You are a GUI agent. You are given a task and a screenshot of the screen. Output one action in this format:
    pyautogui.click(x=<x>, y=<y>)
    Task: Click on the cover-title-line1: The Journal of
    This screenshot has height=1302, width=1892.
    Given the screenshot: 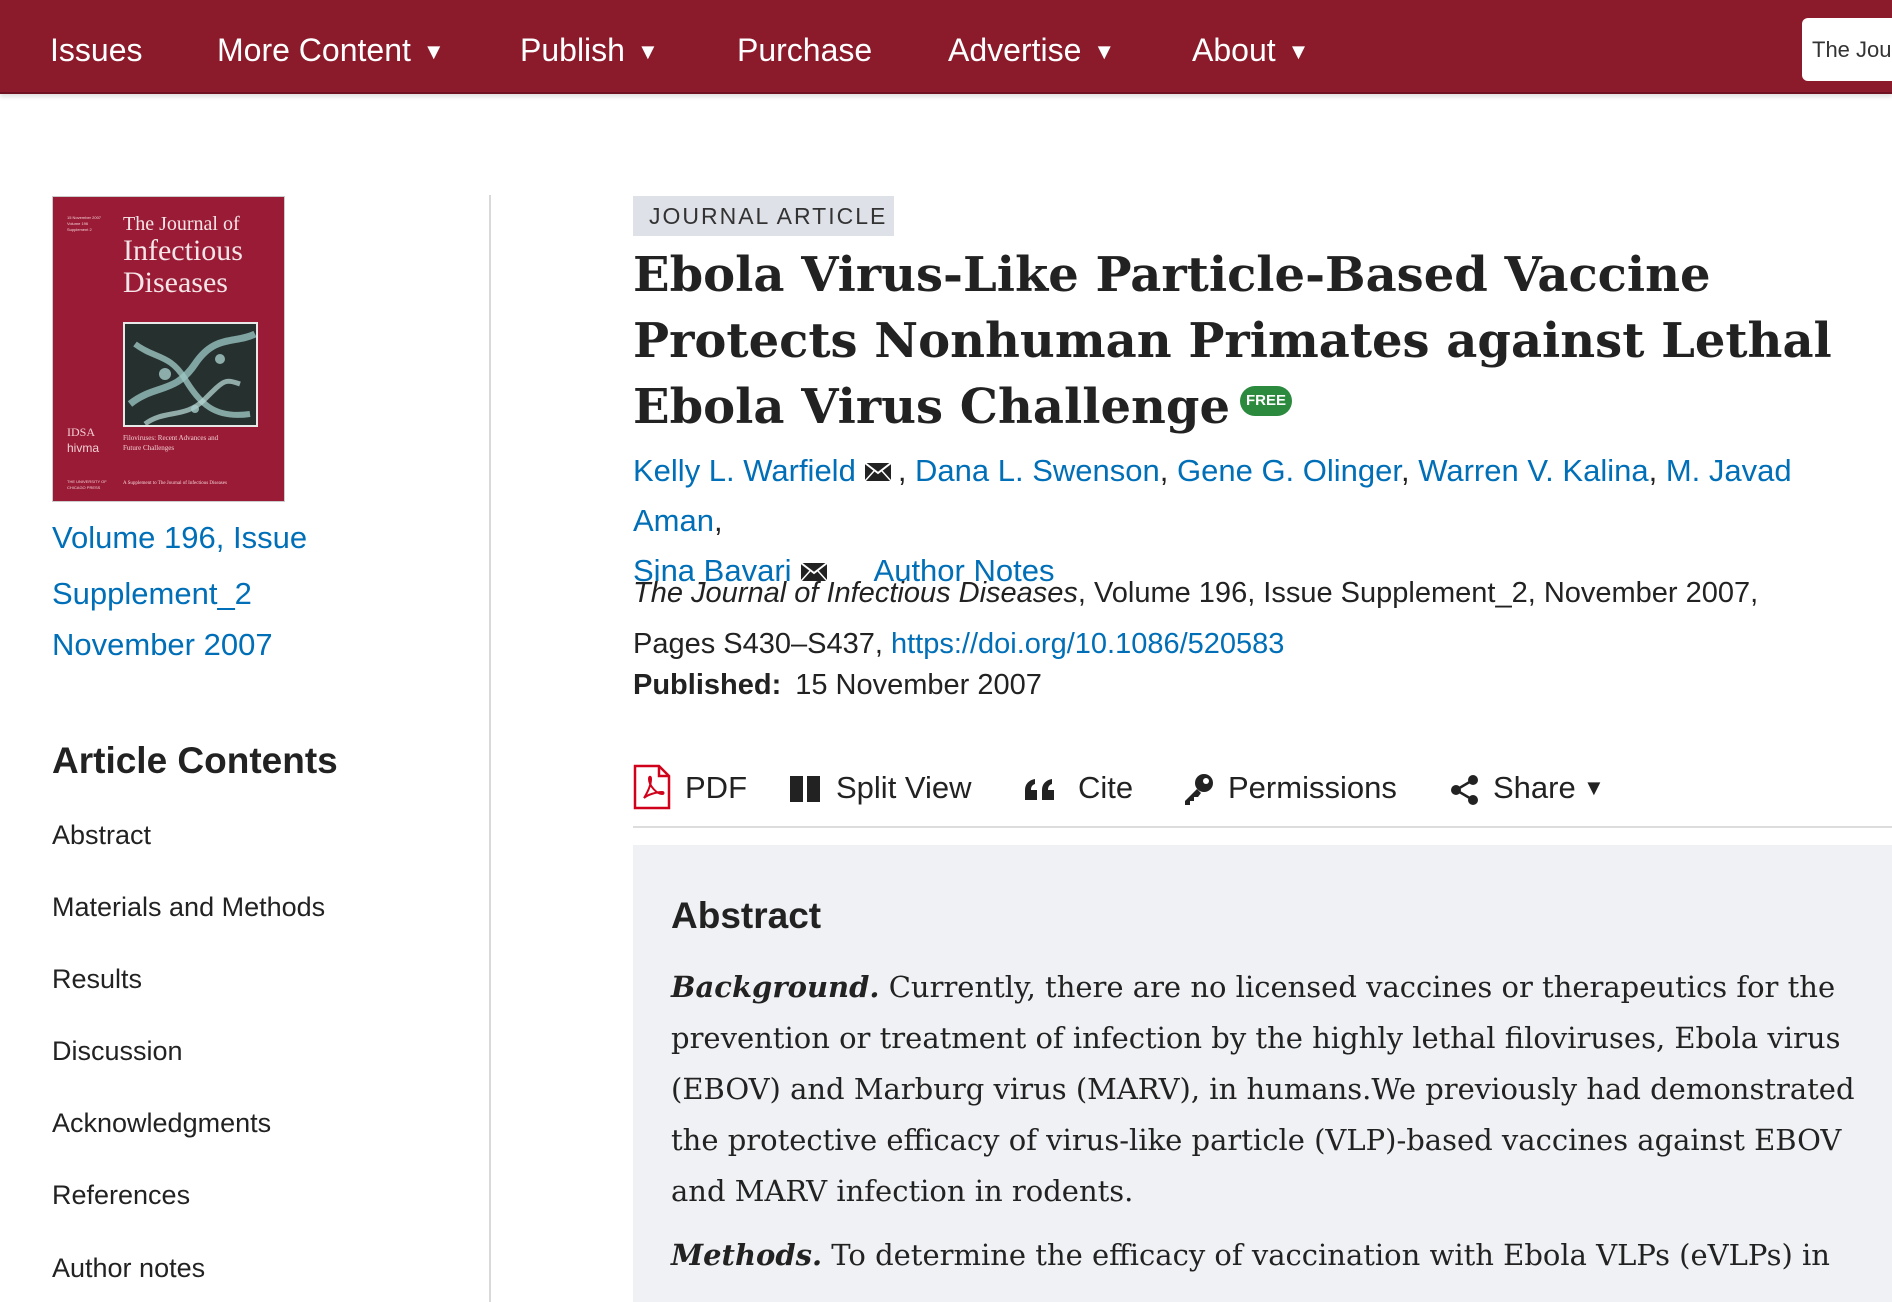 What is the action you would take?
    pyautogui.click(x=181, y=224)
    